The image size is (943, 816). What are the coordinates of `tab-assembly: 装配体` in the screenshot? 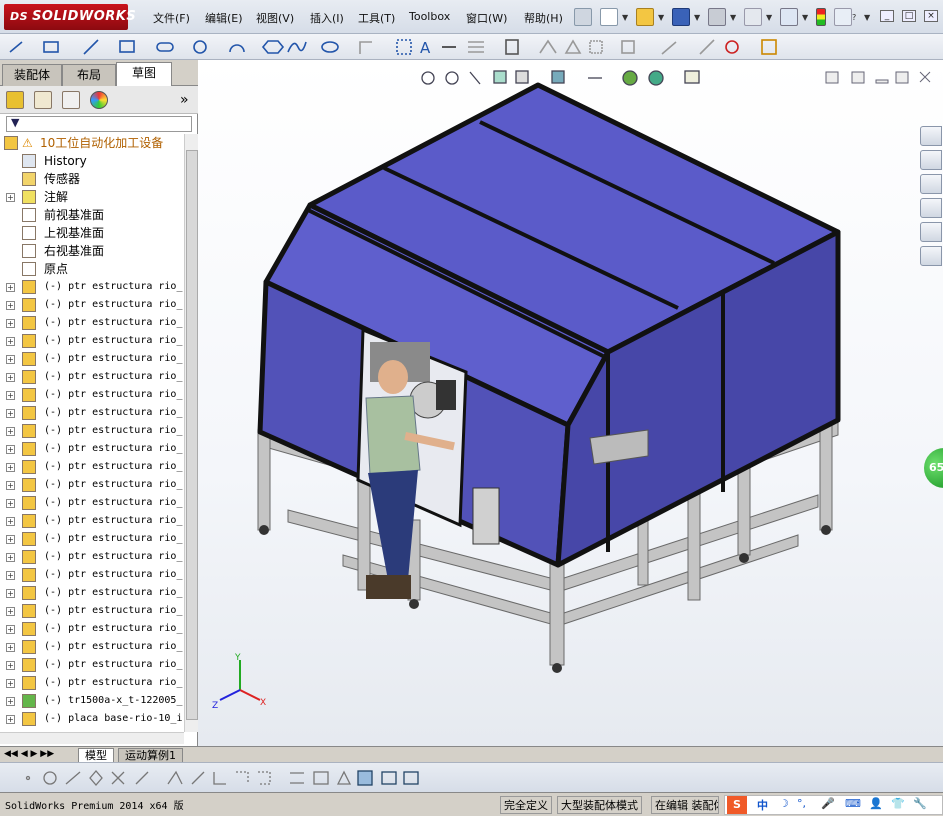 It's located at (32, 75).